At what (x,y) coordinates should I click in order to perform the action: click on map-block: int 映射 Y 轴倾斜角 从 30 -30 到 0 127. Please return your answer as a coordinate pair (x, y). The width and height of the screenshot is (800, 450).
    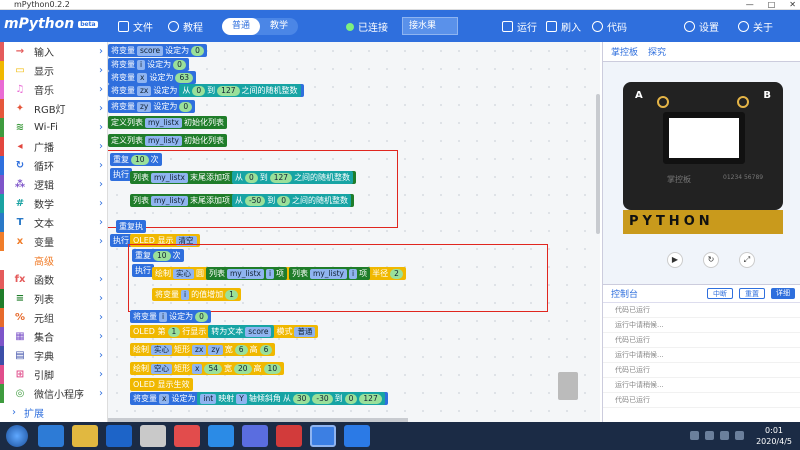
    Looking at the image, I should click on (291, 398).